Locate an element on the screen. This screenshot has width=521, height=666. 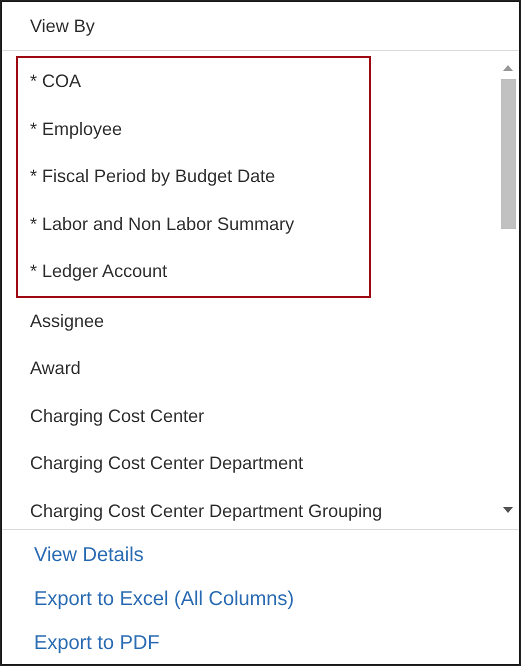
list-item: * Employee is located at coordinates (76, 129).